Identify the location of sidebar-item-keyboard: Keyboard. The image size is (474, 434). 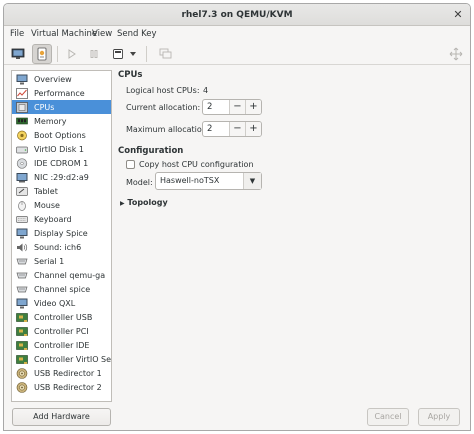
(61, 219).